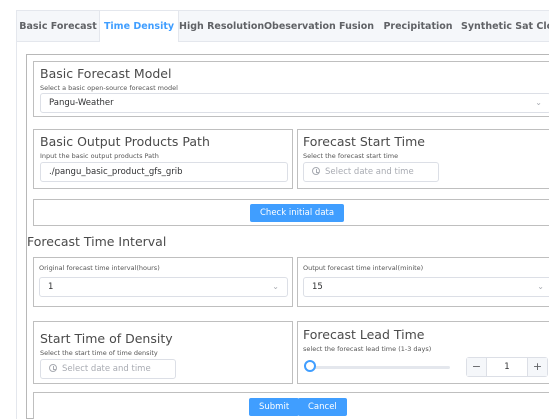 The image size is (549, 419). What do you see at coordinates (58, 26) in the screenshot?
I see `tab-basic-forecast: Basic Forecast` at bounding box center [58, 26].